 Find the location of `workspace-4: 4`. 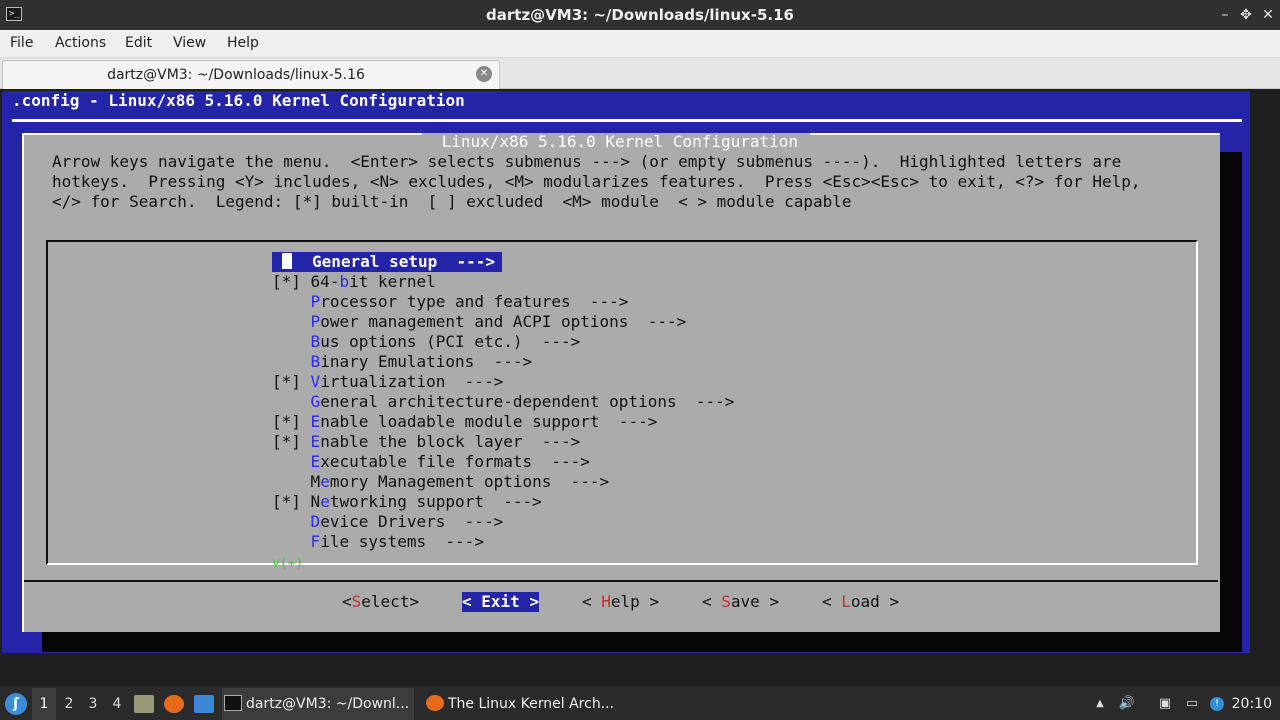

workspace-4: 4 is located at coordinates (117, 704).